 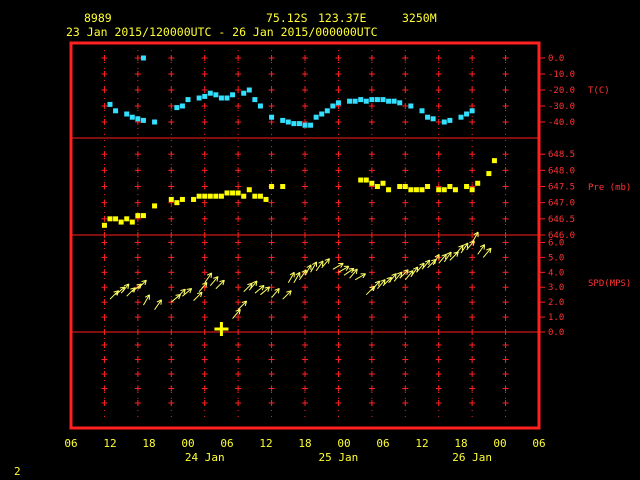 I want to click on x-date-label: 25 Jan, so click(x=339, y=457).